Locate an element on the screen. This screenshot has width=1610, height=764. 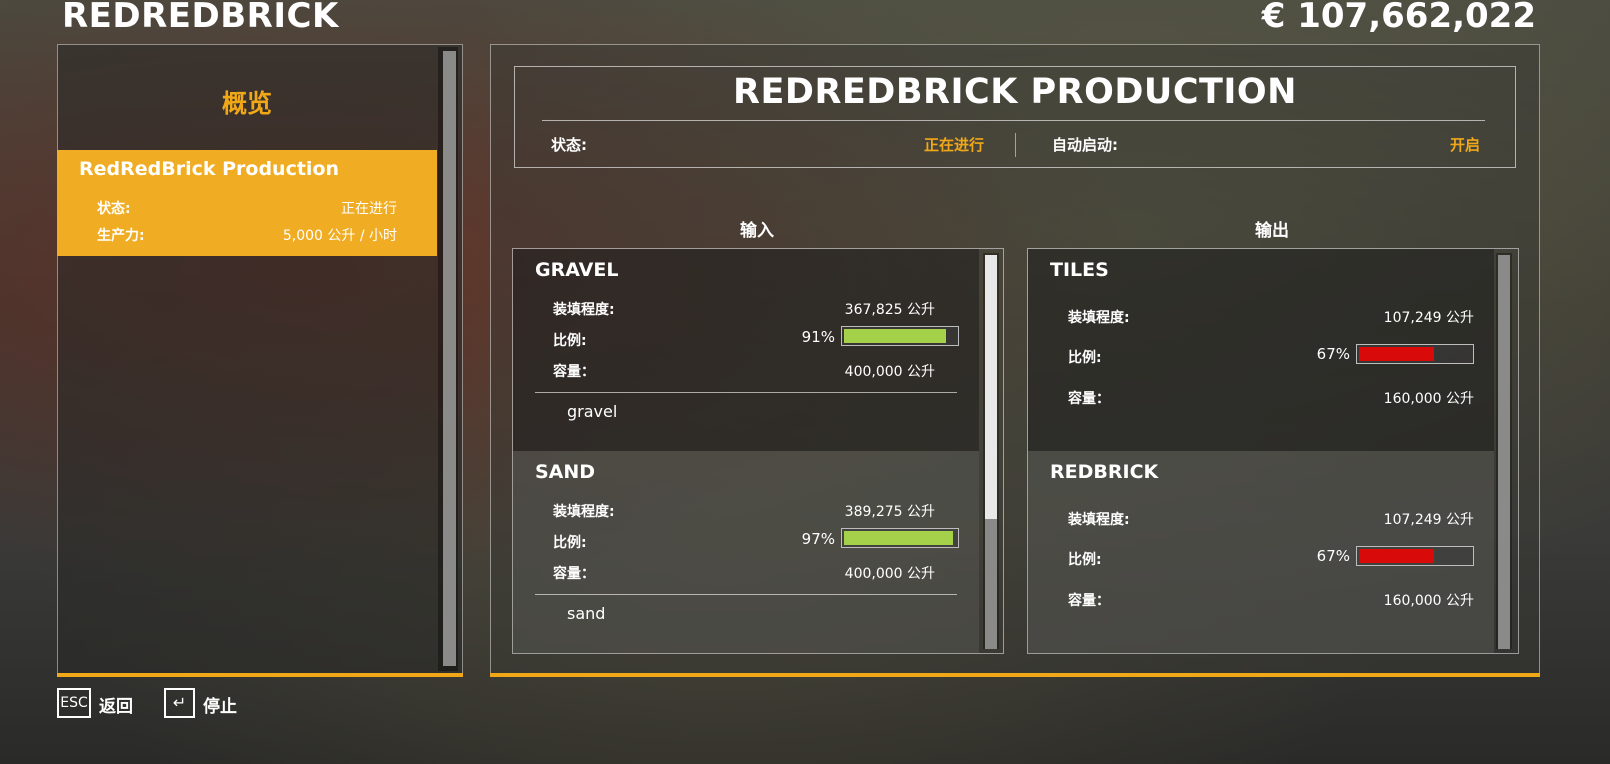
rate-value: 5,000 公升 / 小时 is located at coordinates (339, 236).